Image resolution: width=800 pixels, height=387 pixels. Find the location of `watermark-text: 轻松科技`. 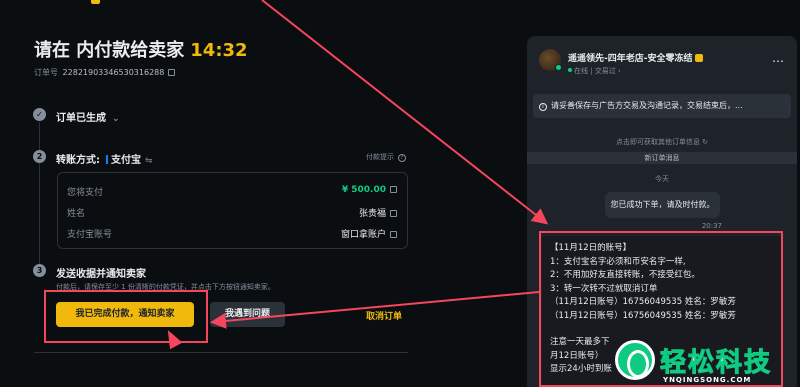

watermark-text: 轻松科技 is located at coordinates (716, 363).